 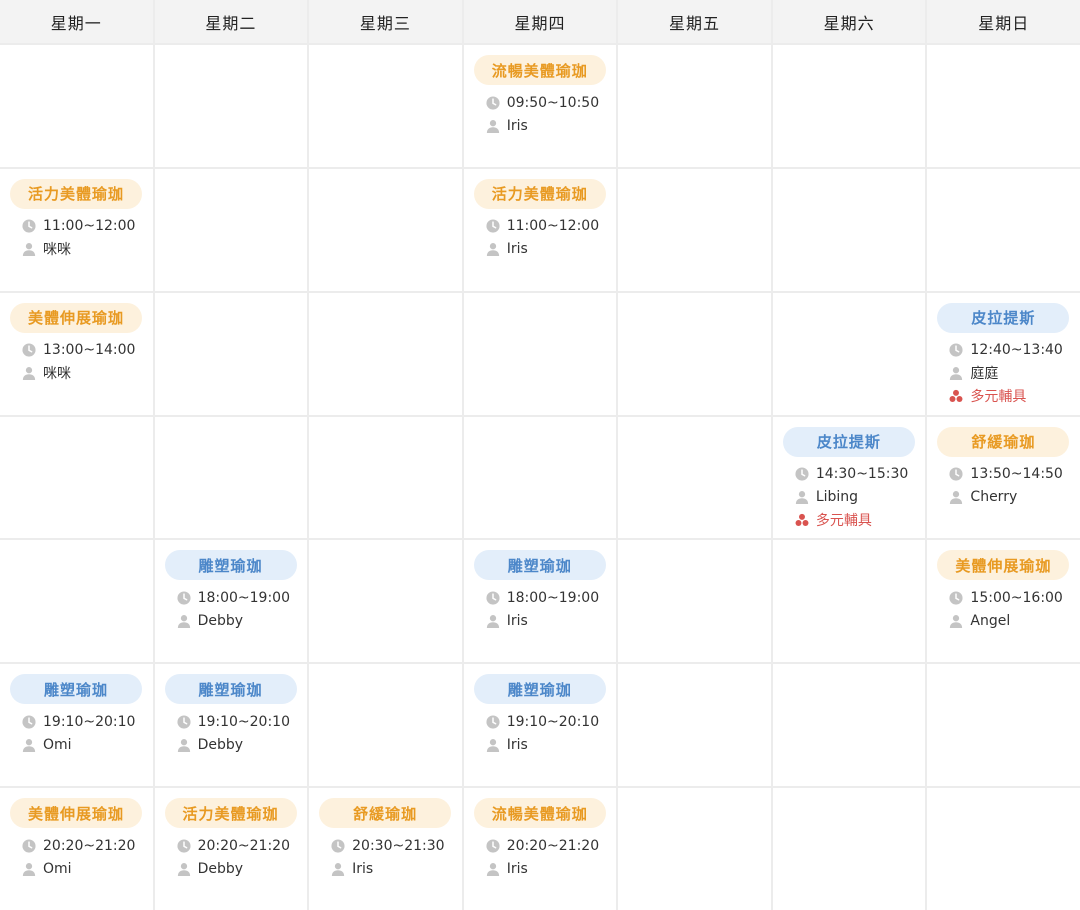 I want to click on class-card: 美體伸展瑜珈 15:00~16:00 Angel, so click(x=1003, y=601).